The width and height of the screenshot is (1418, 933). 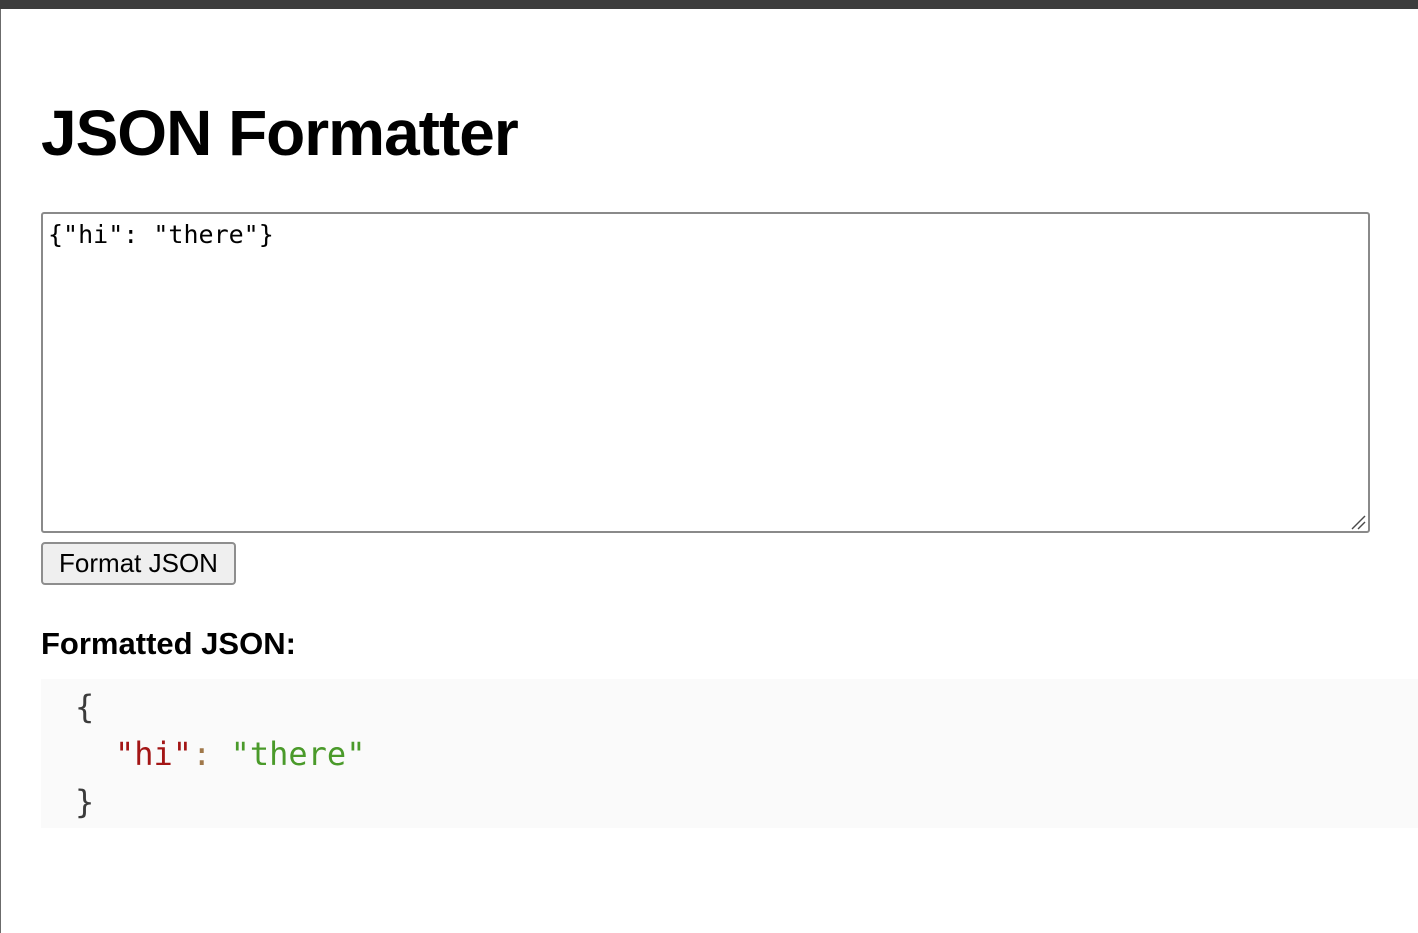 What do you see at coordinates (85, 802) in the screenshot?
I see `close-brace: }` at bounding box center [85, 802].